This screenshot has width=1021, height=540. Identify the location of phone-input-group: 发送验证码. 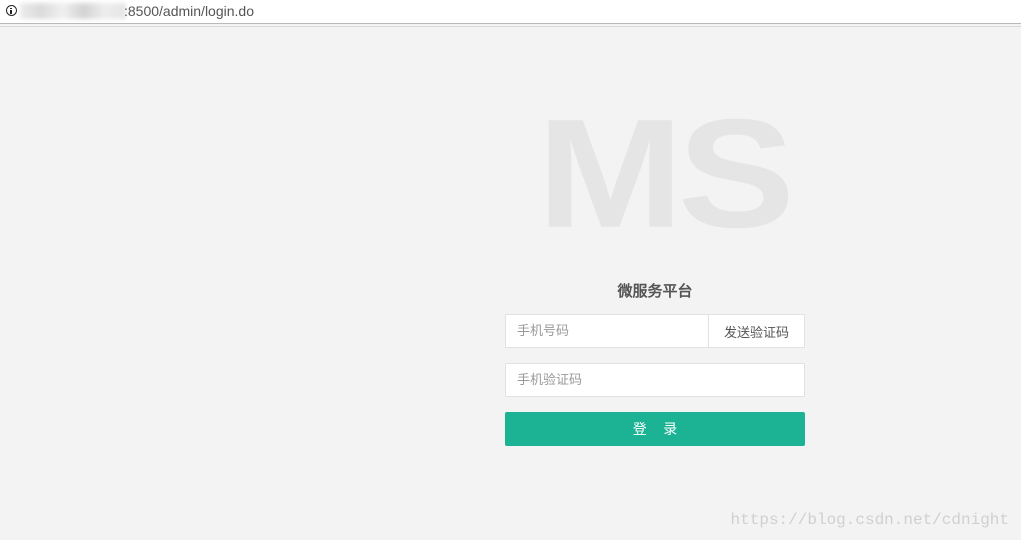
(655, 331).